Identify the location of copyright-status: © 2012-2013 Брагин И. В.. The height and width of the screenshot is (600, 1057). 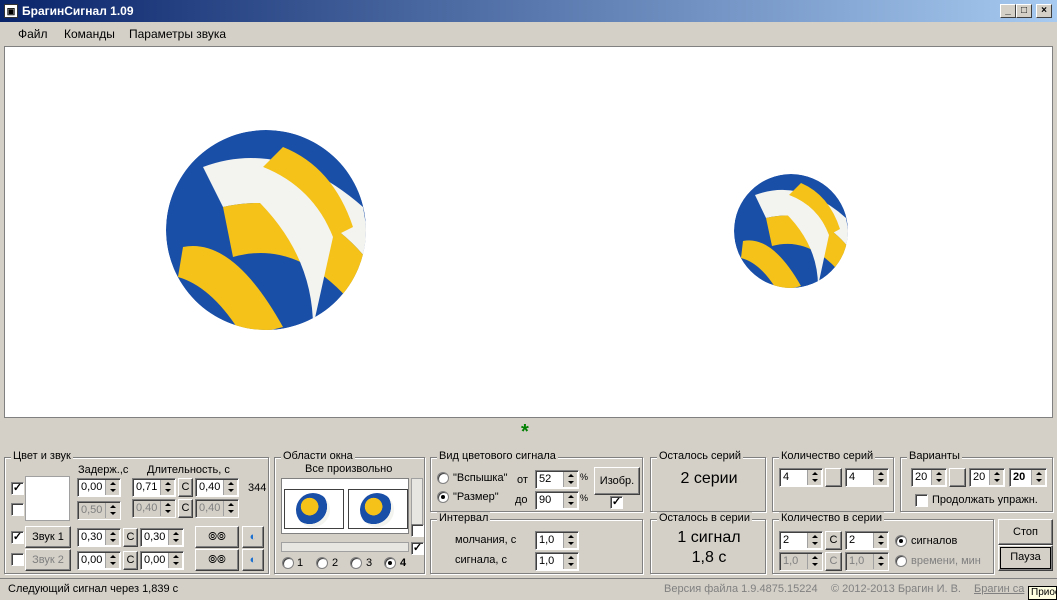
(896, 589).